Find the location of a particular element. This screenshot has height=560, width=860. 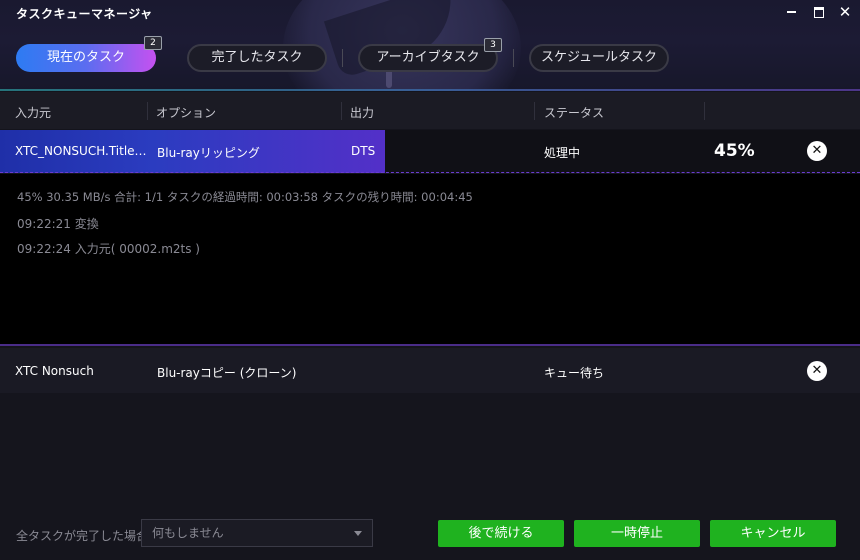

task-progress-percent: 45% is located at coordinates (734, 151).